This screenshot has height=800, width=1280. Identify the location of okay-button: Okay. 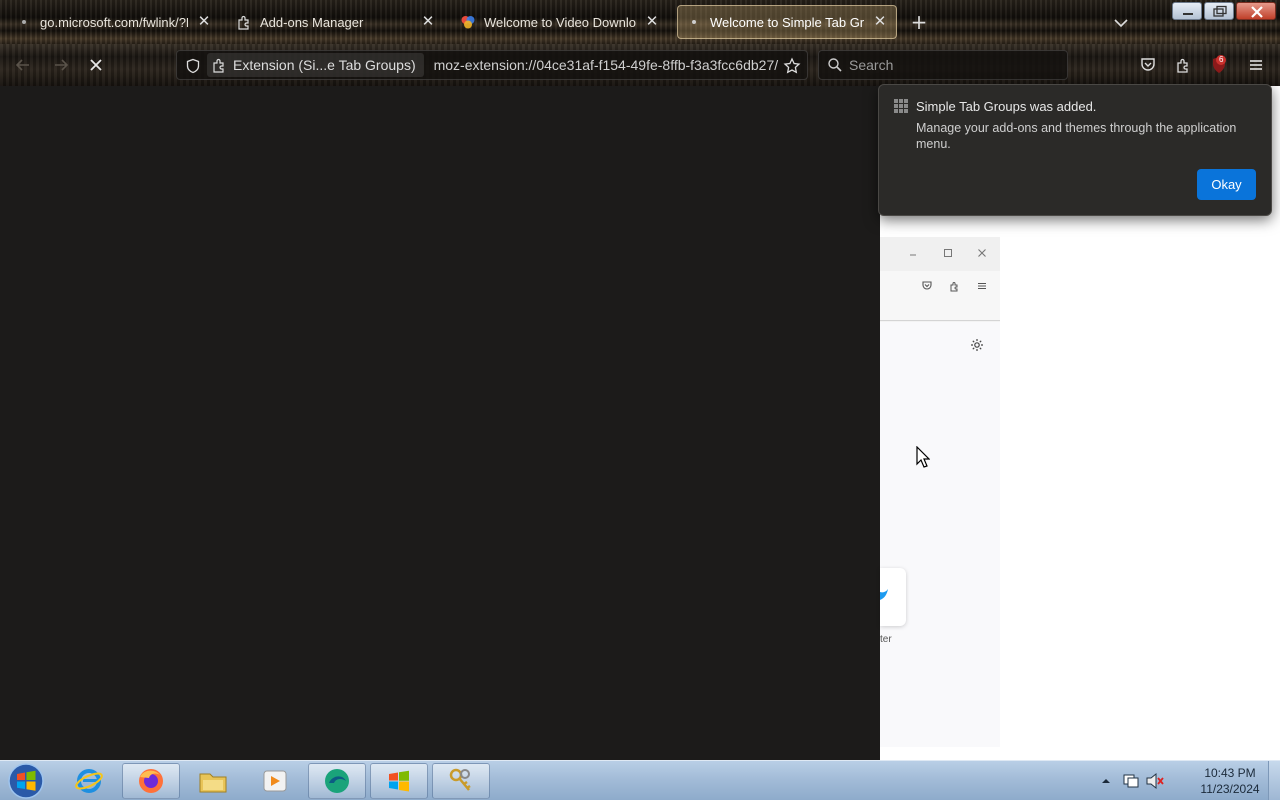
(1226, 184).